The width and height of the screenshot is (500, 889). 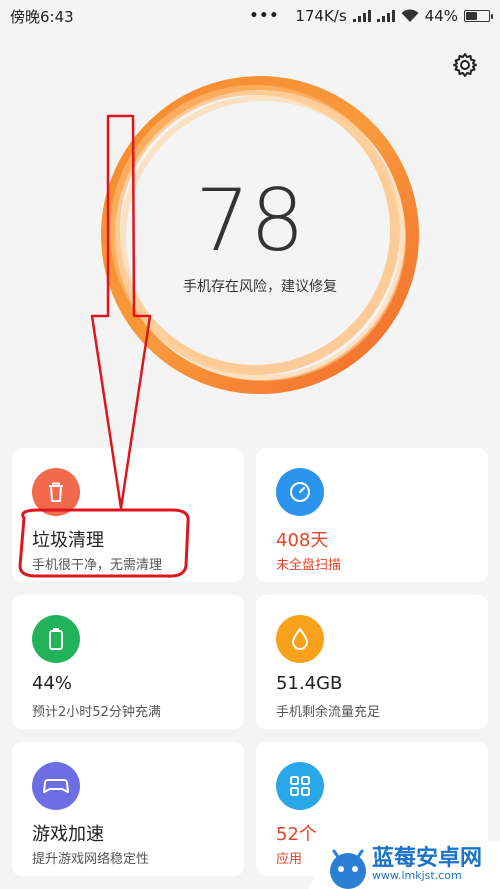 What do you see at coordinates (410, 15) in the screenshot?
I see `wifi-icon` at bounding box center [410, 15].